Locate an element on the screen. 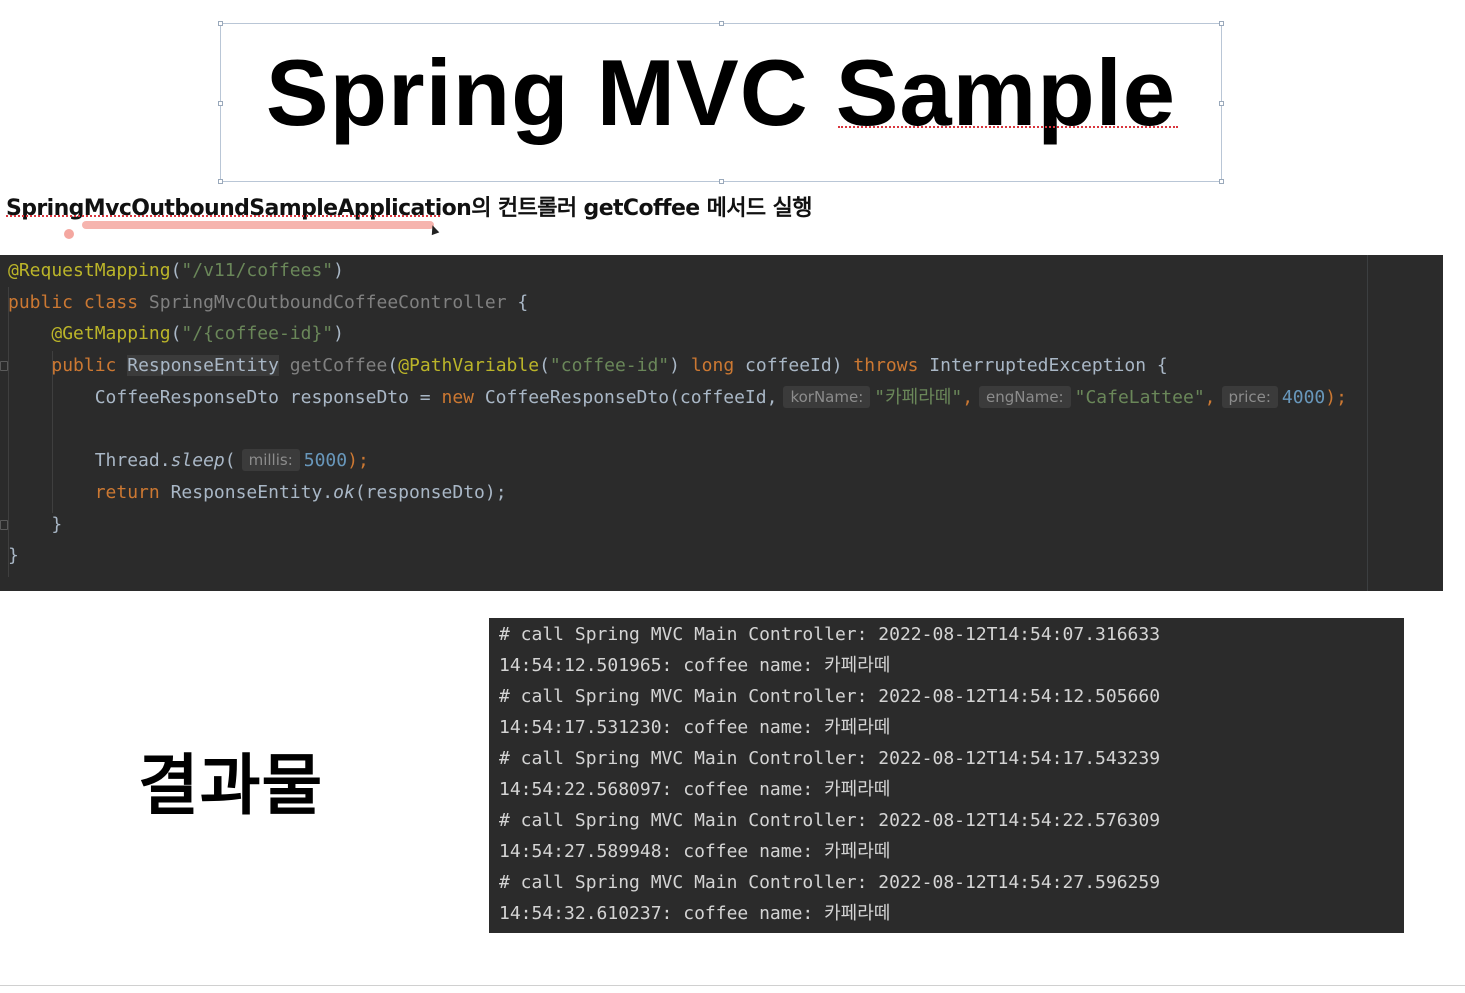  parameter-hint: price: is located at coordinates (1249, 396).